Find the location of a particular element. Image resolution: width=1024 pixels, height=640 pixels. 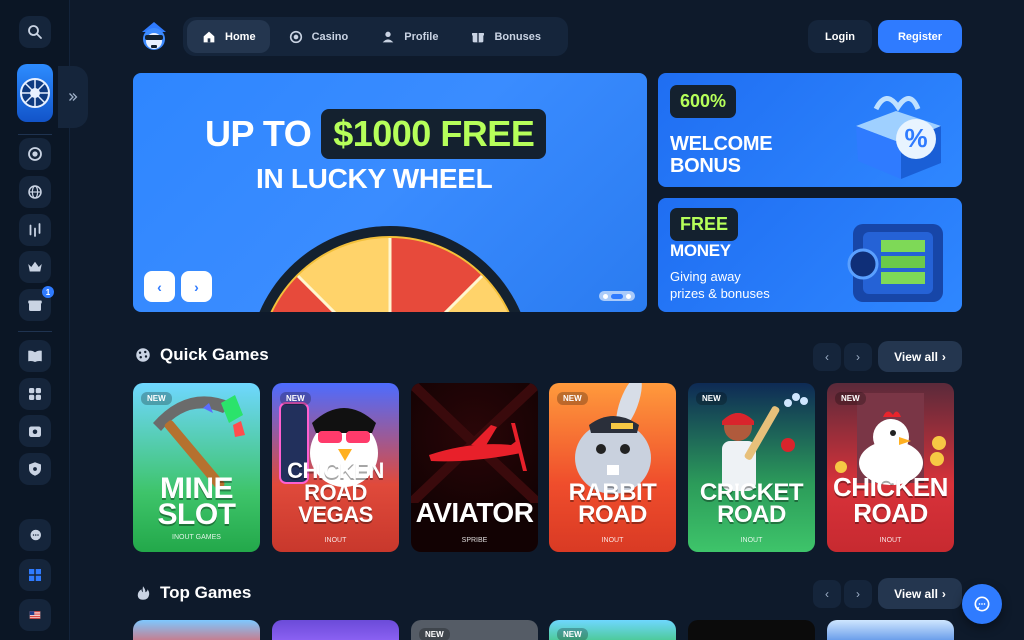

game-card-mine-slot: NEW MINE SLOT INOUT GAMES is located at coordinates (196, 467).